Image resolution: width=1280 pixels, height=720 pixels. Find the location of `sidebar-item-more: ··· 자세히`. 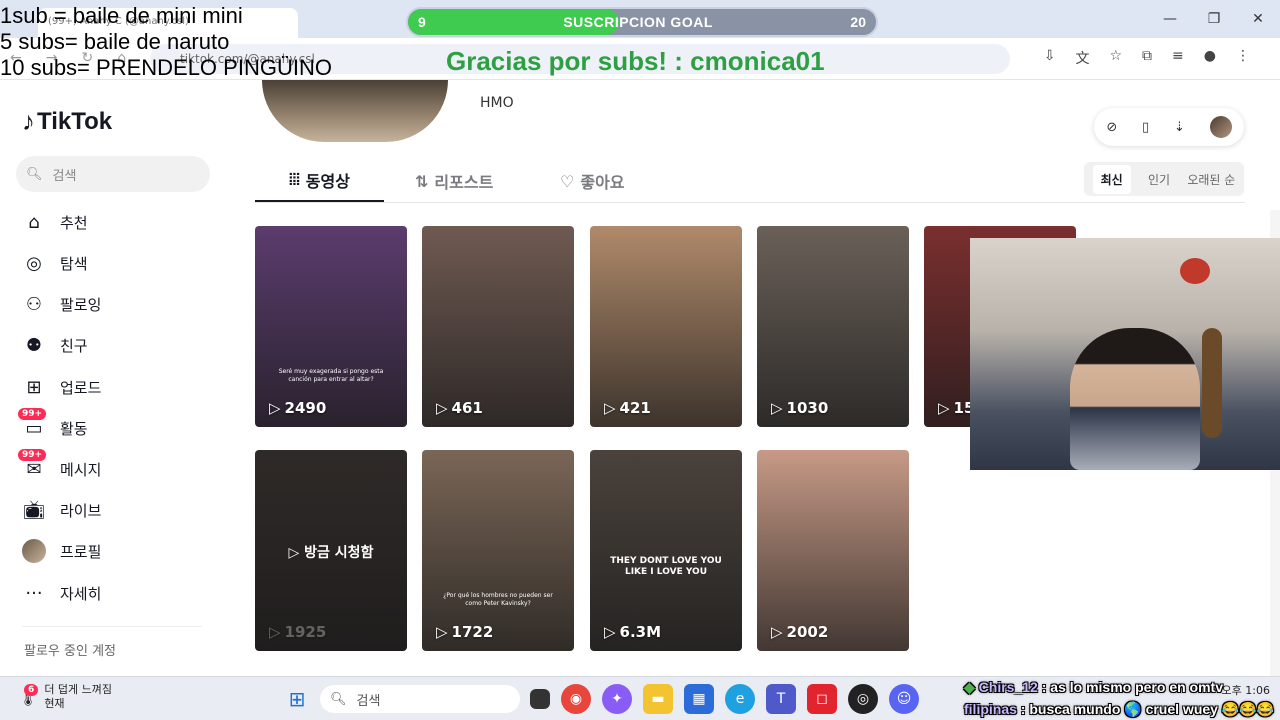

sidebar-item-more: ··· 자세히 is located at coordinates (61, 593).